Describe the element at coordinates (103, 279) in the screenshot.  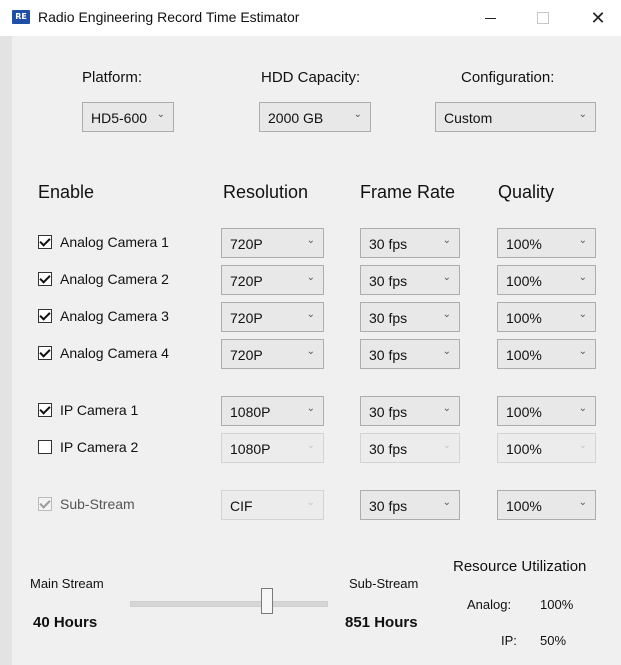
I see `enable-checkbox-analog-camera-2: Analog Camera 2` at that location.